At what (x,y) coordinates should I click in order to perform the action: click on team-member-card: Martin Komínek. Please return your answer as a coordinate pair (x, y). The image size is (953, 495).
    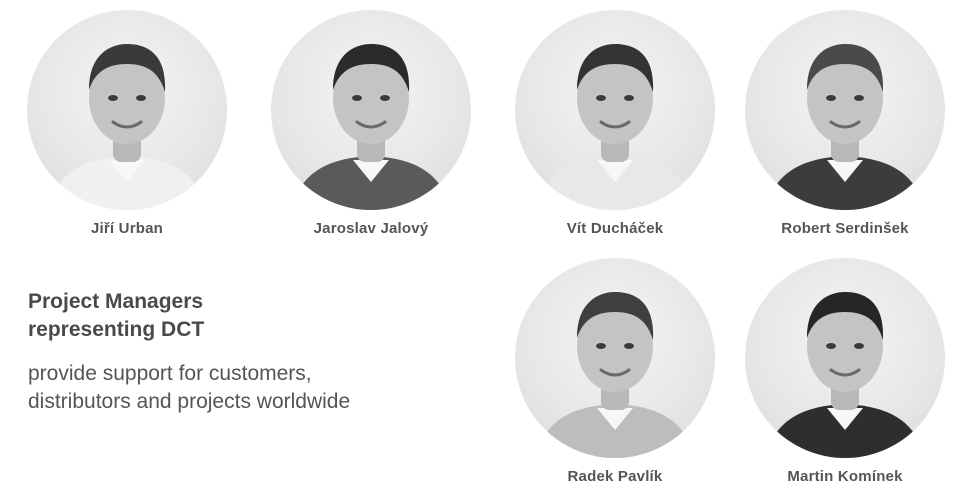
    Looking at the image, I should click on (845, 371).